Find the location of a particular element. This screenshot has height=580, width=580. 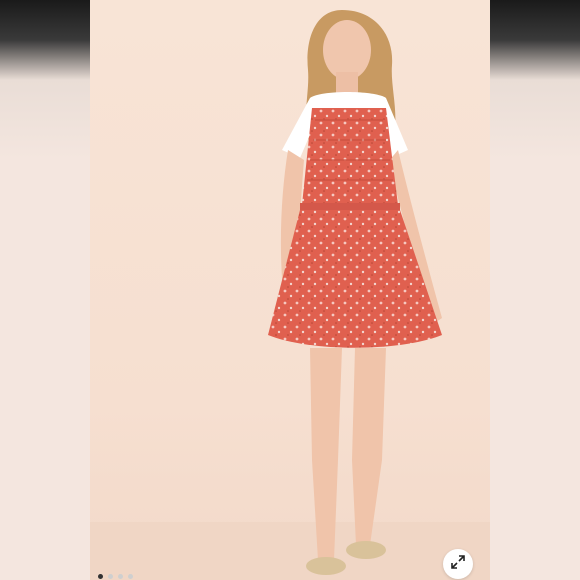

expand-arrows-icon is located at coordinates (458, 564).